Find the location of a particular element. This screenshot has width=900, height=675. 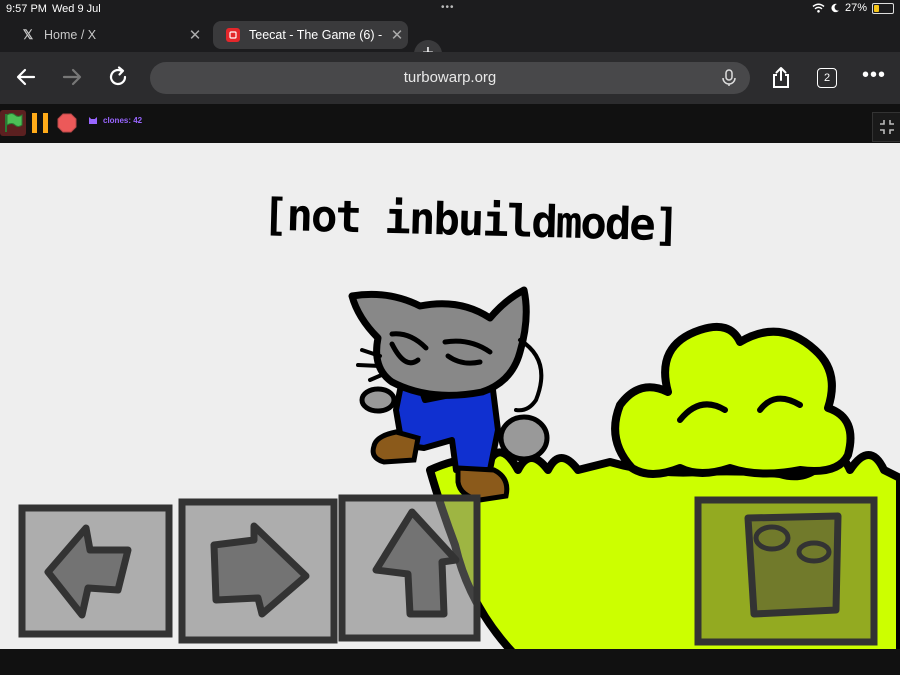

tab-count-button: 2 is located at coordinates (827, 78).